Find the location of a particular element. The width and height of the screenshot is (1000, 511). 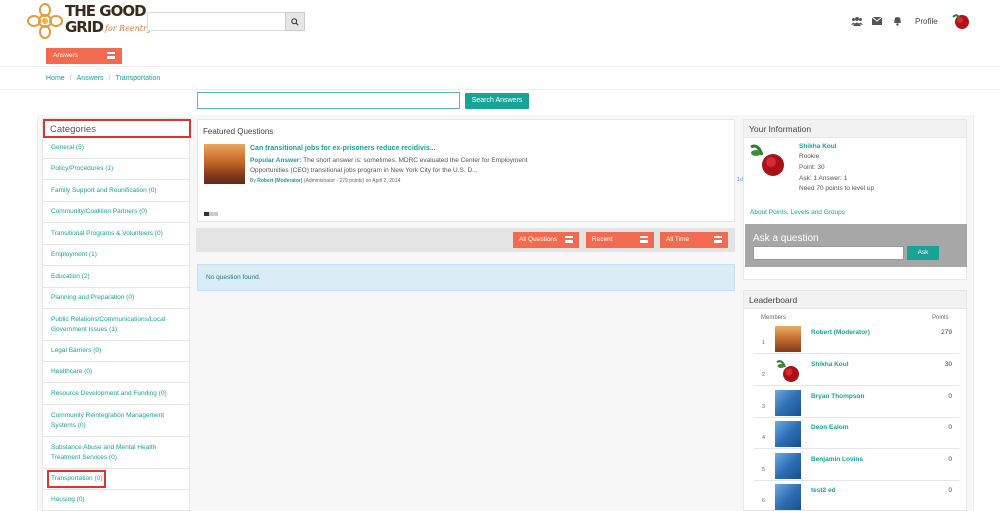

breadcrumb: Home / Answers / Transportation is located at coordinates (103, 78).